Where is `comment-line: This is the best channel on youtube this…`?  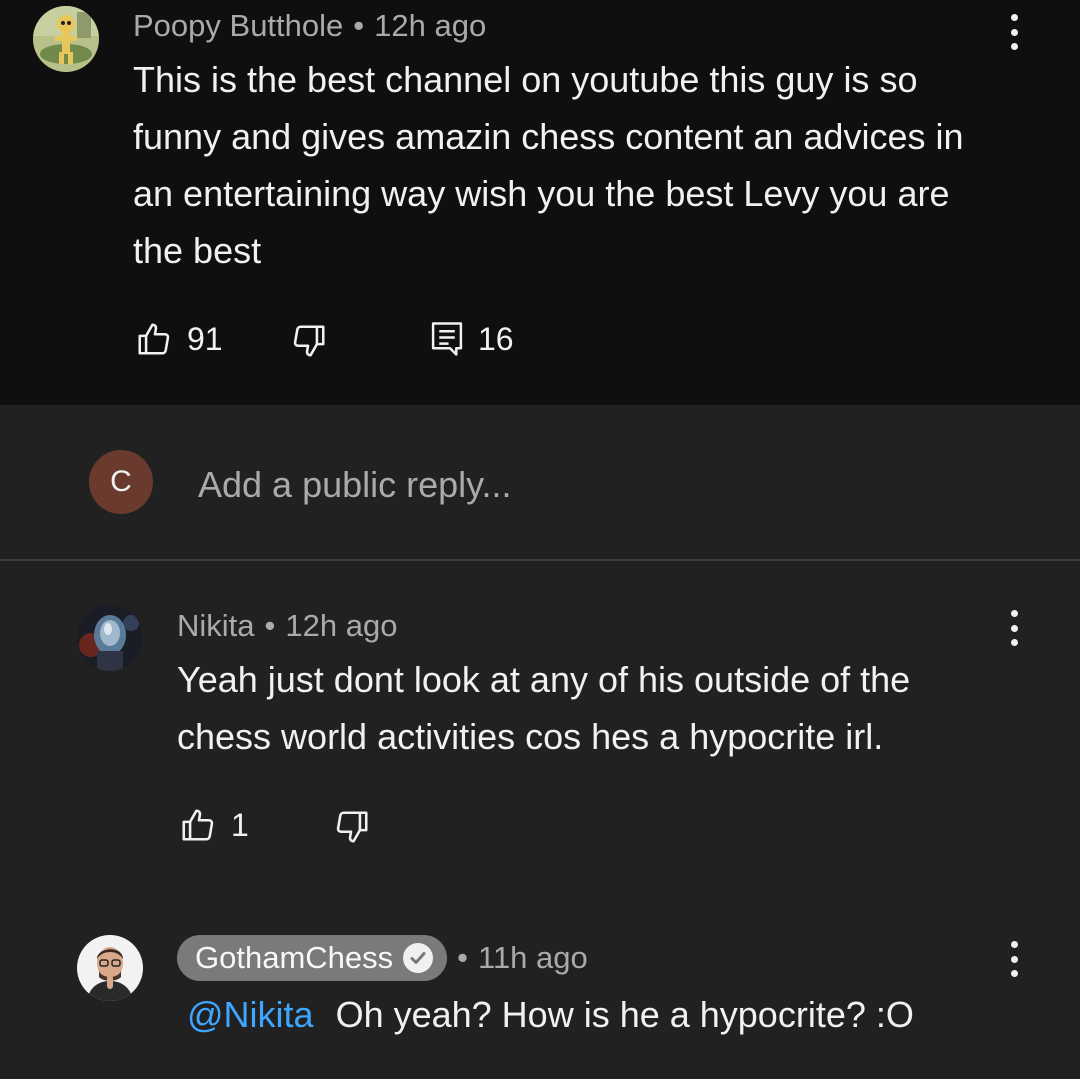
comment-line: This is the best channel on youtube this… is located at coordinates (525, 79).